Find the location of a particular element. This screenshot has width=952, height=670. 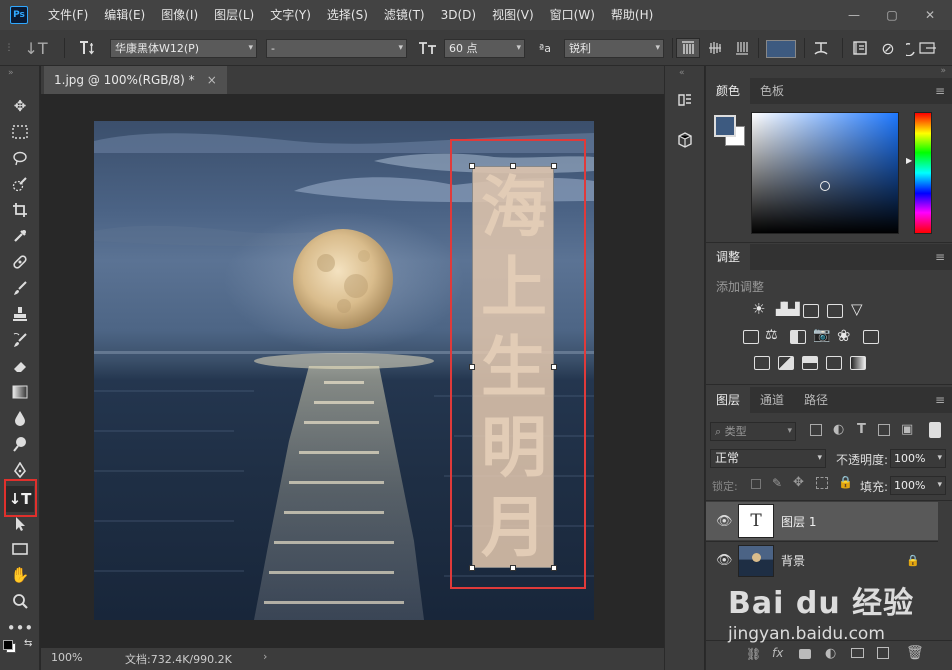

new-adjustment-icon: ◐ is located at coordinates (830, 653).